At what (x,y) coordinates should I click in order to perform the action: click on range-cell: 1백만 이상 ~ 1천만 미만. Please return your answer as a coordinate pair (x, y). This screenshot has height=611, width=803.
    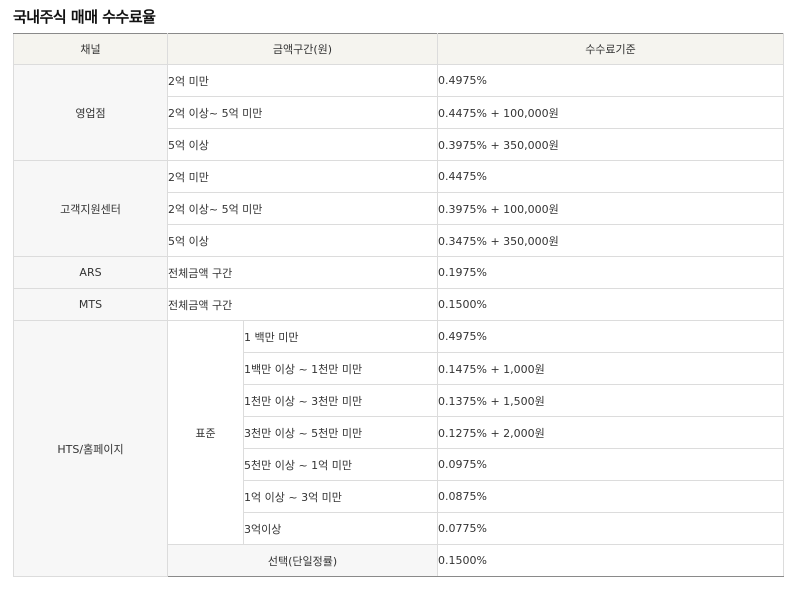
    Looking at the image, I should click on (340, 368).